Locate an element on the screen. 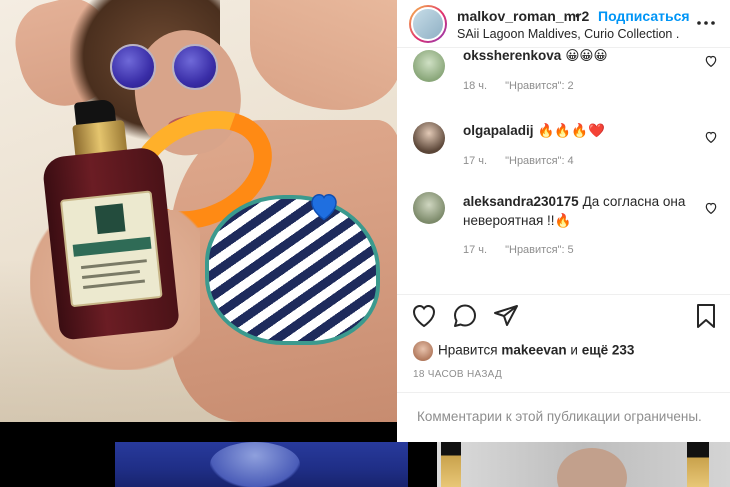 Image resolution: width=730 pixels, height=487 pixels. comment-username: aleksandra230175 is located at coordinates (521, 201).